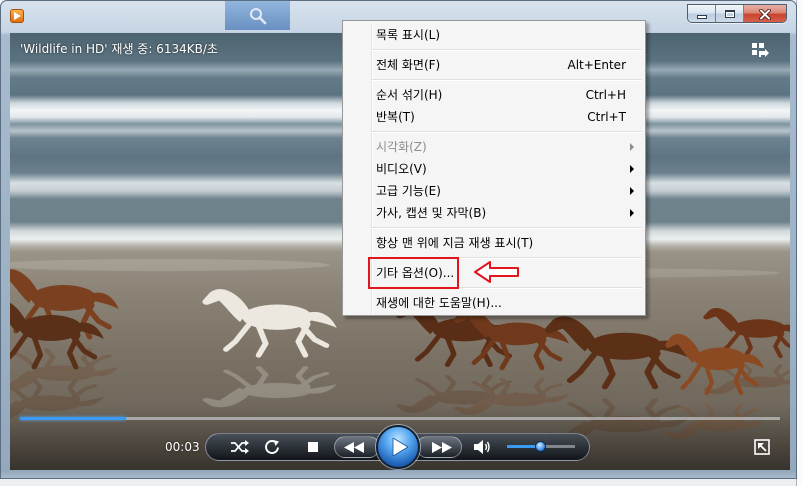  What do you see at coordinates (596, 65) in the screenshot?
I see `menu-item-shortcut: Alt+Enter` at bounding box center [596, 65].